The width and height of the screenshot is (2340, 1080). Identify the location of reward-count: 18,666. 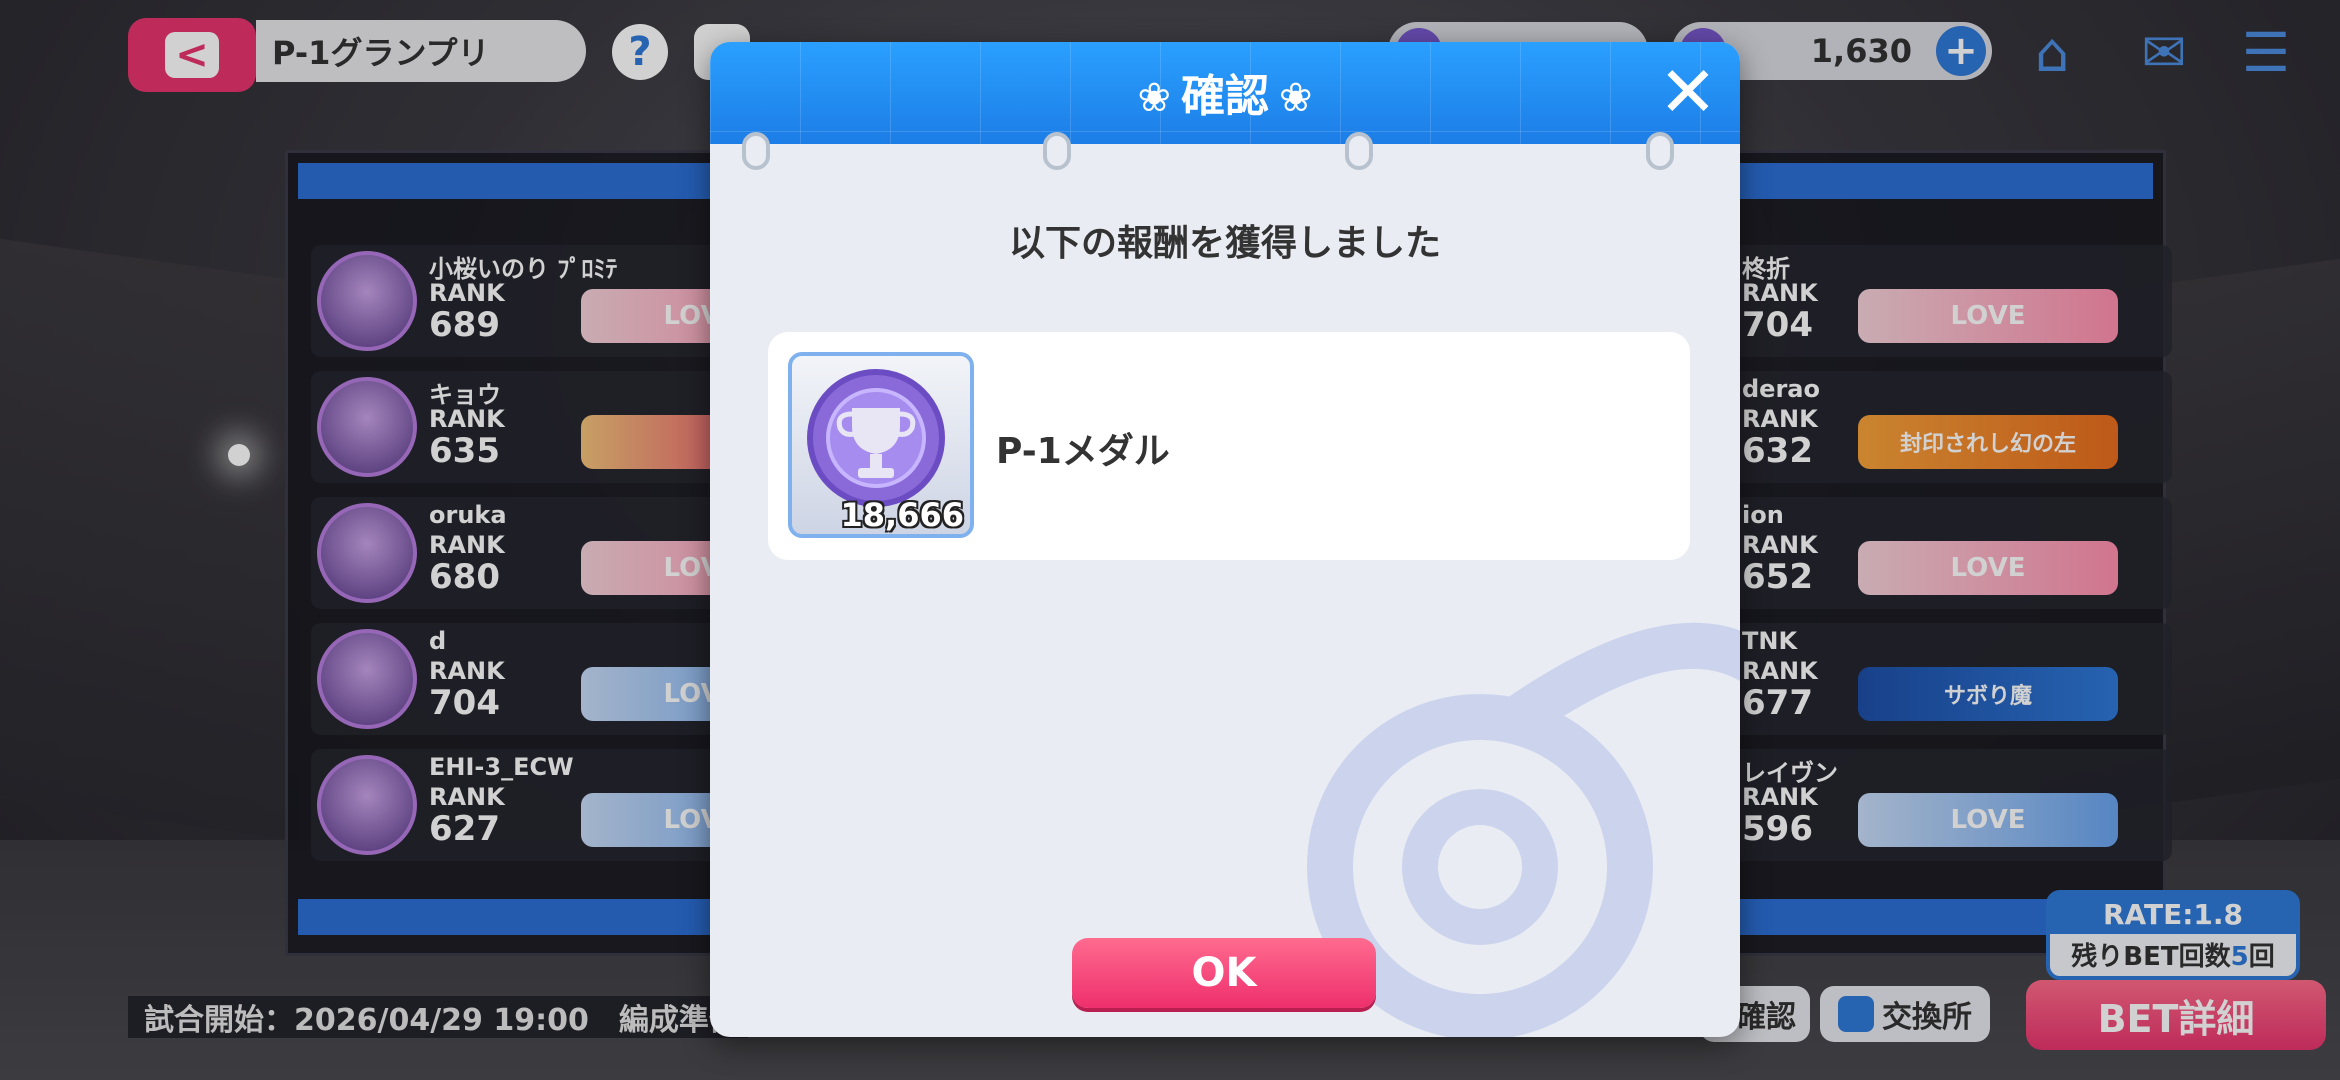
(902, 515).